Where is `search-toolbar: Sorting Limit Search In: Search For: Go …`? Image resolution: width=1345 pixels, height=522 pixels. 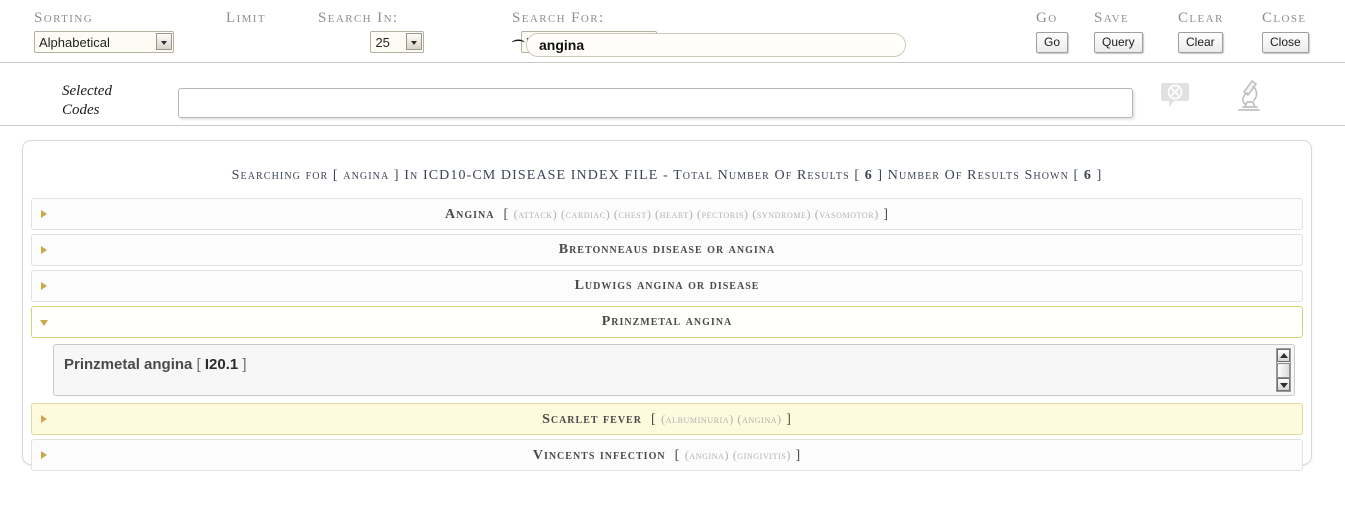
search-toolbar: Sorting Limit Search In: Search For: Go … is located at coordinates (672, 31).